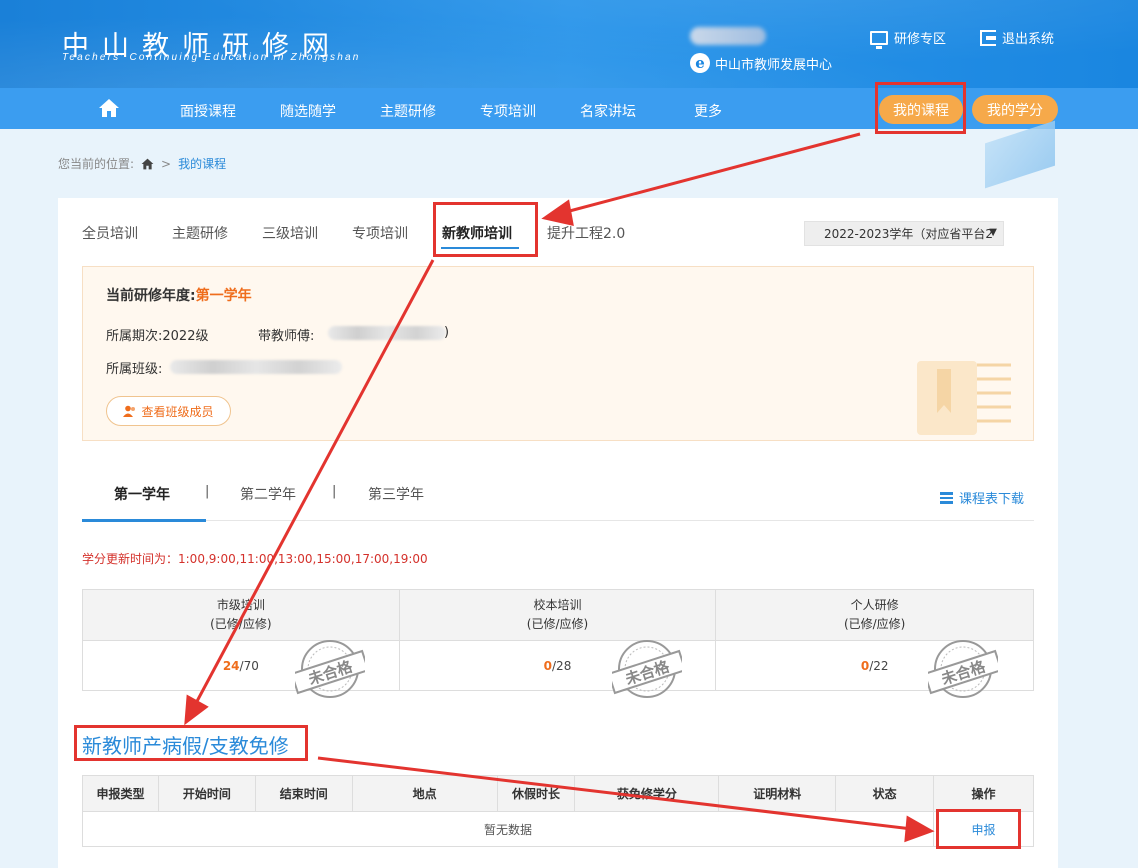 This screenshot has width=1138, height=868. I want to click on col-status: 状态, so click(885, 793).